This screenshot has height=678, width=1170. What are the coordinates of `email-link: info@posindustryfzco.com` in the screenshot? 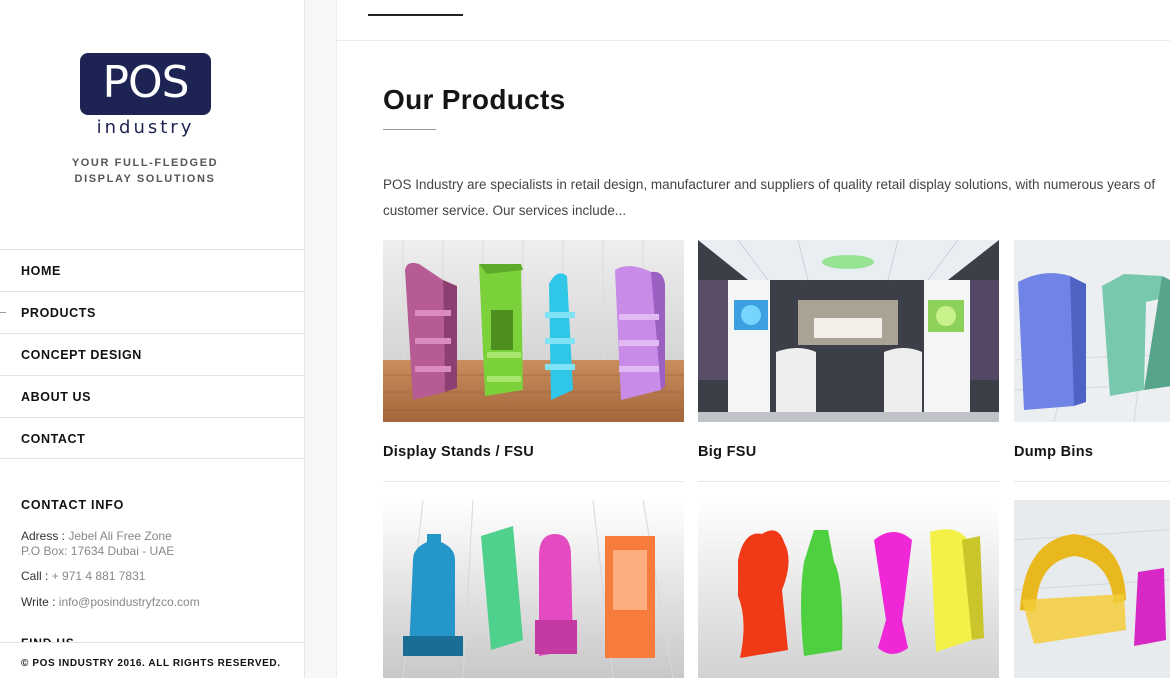 It's located at (129, 602).